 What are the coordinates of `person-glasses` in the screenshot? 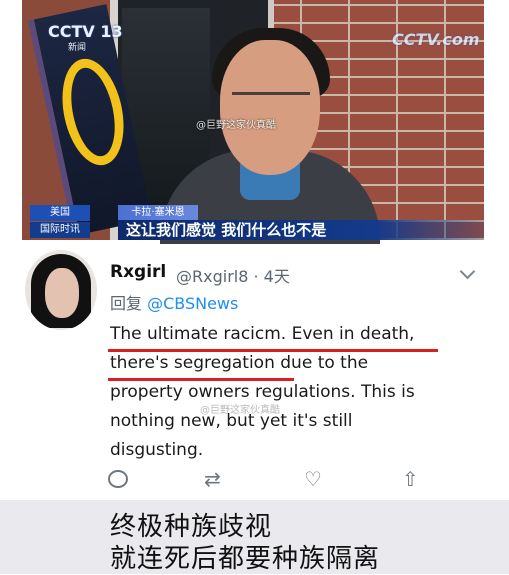 It's located at (271, 103).